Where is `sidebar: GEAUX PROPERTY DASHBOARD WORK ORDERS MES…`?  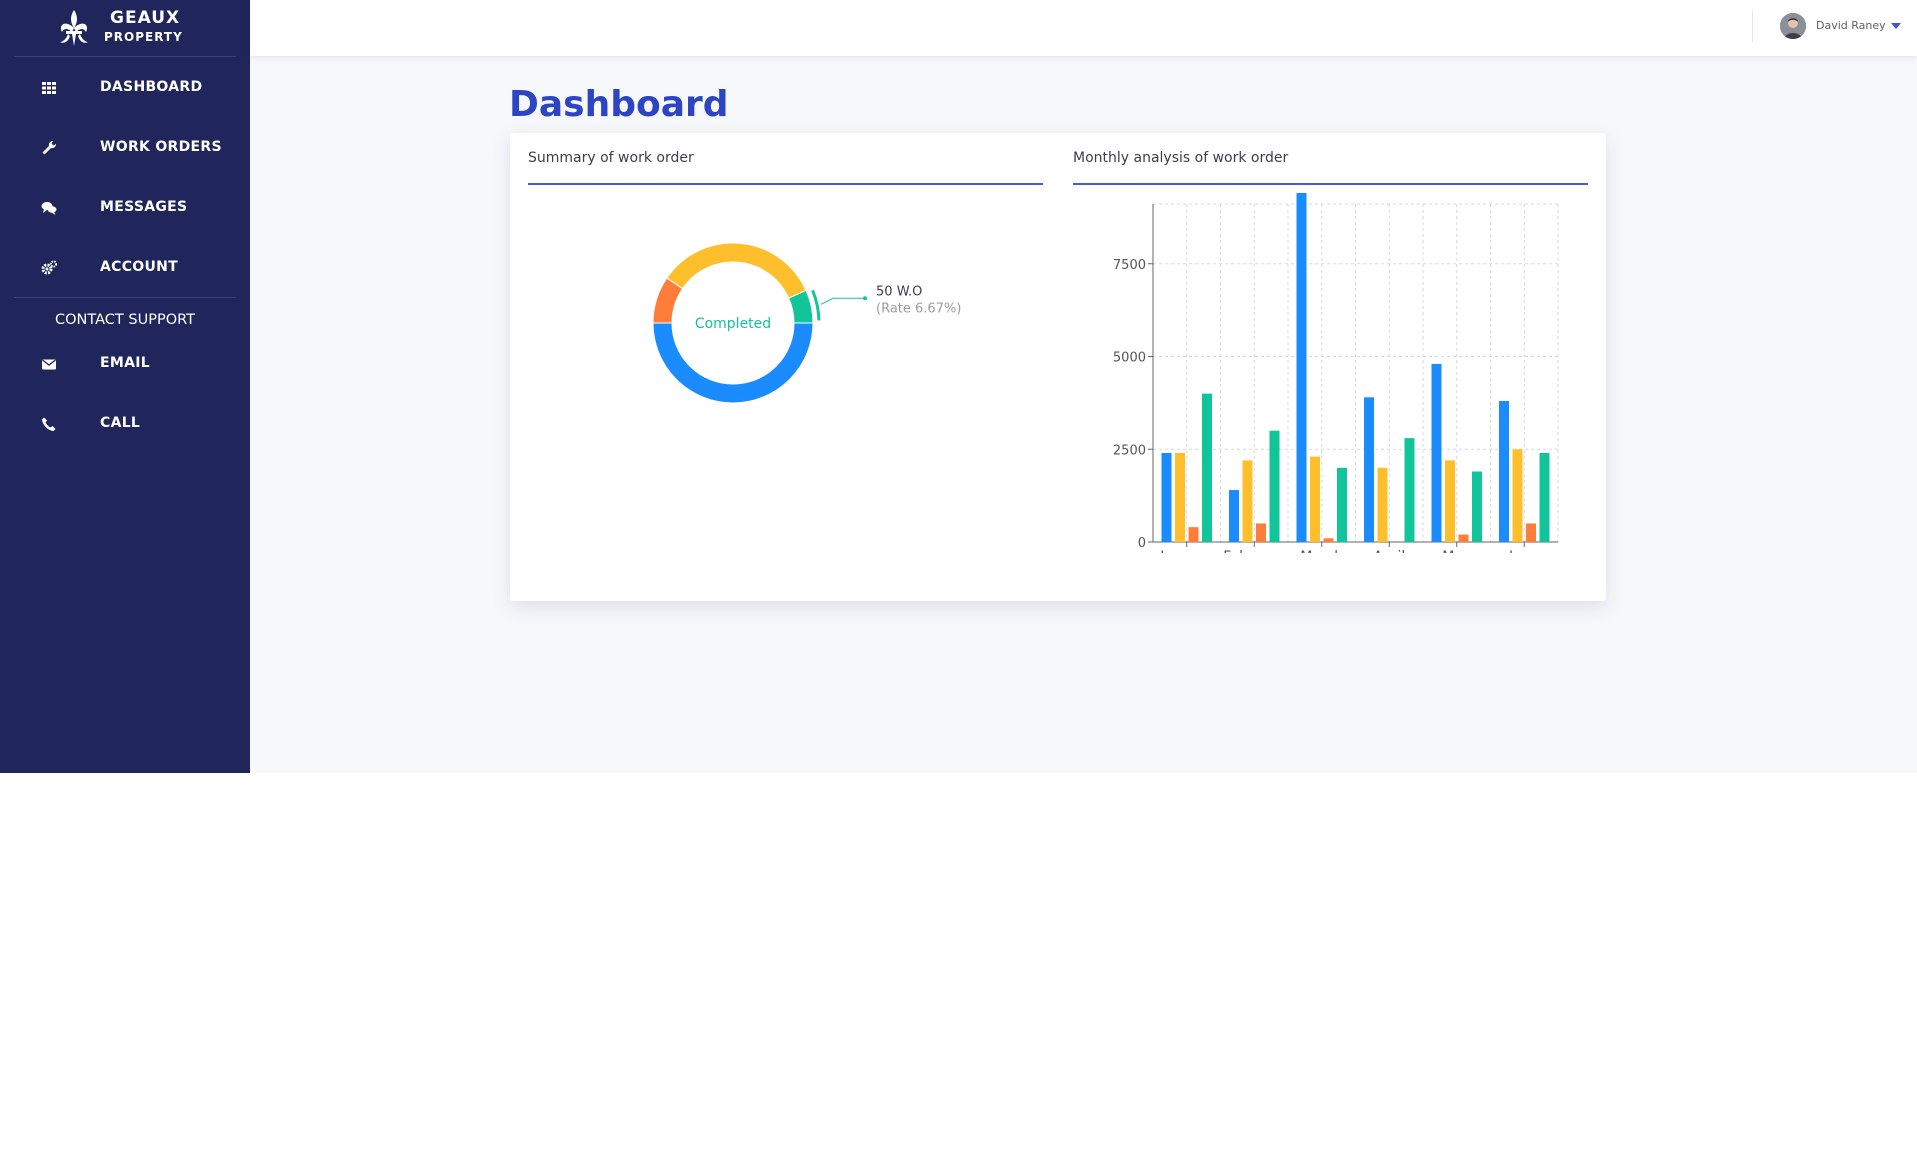 sidebar: GEAUX PROPERTY DASHBOARD WORK ORDERS MES… is located at coordinates (125, 386).